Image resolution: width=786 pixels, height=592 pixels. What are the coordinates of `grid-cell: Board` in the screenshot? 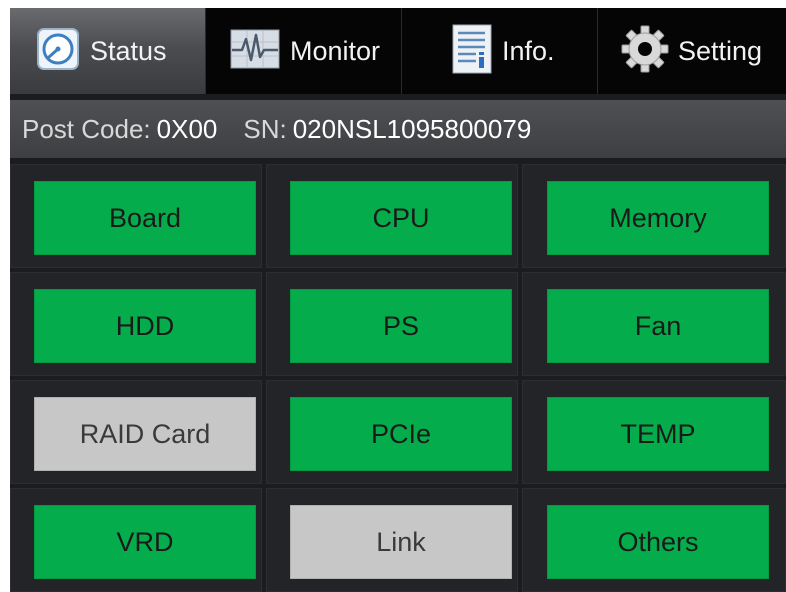 It's located at (136, 216).